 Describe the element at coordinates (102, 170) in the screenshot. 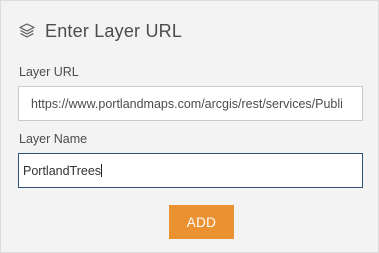

I see `text-caret` at that location.